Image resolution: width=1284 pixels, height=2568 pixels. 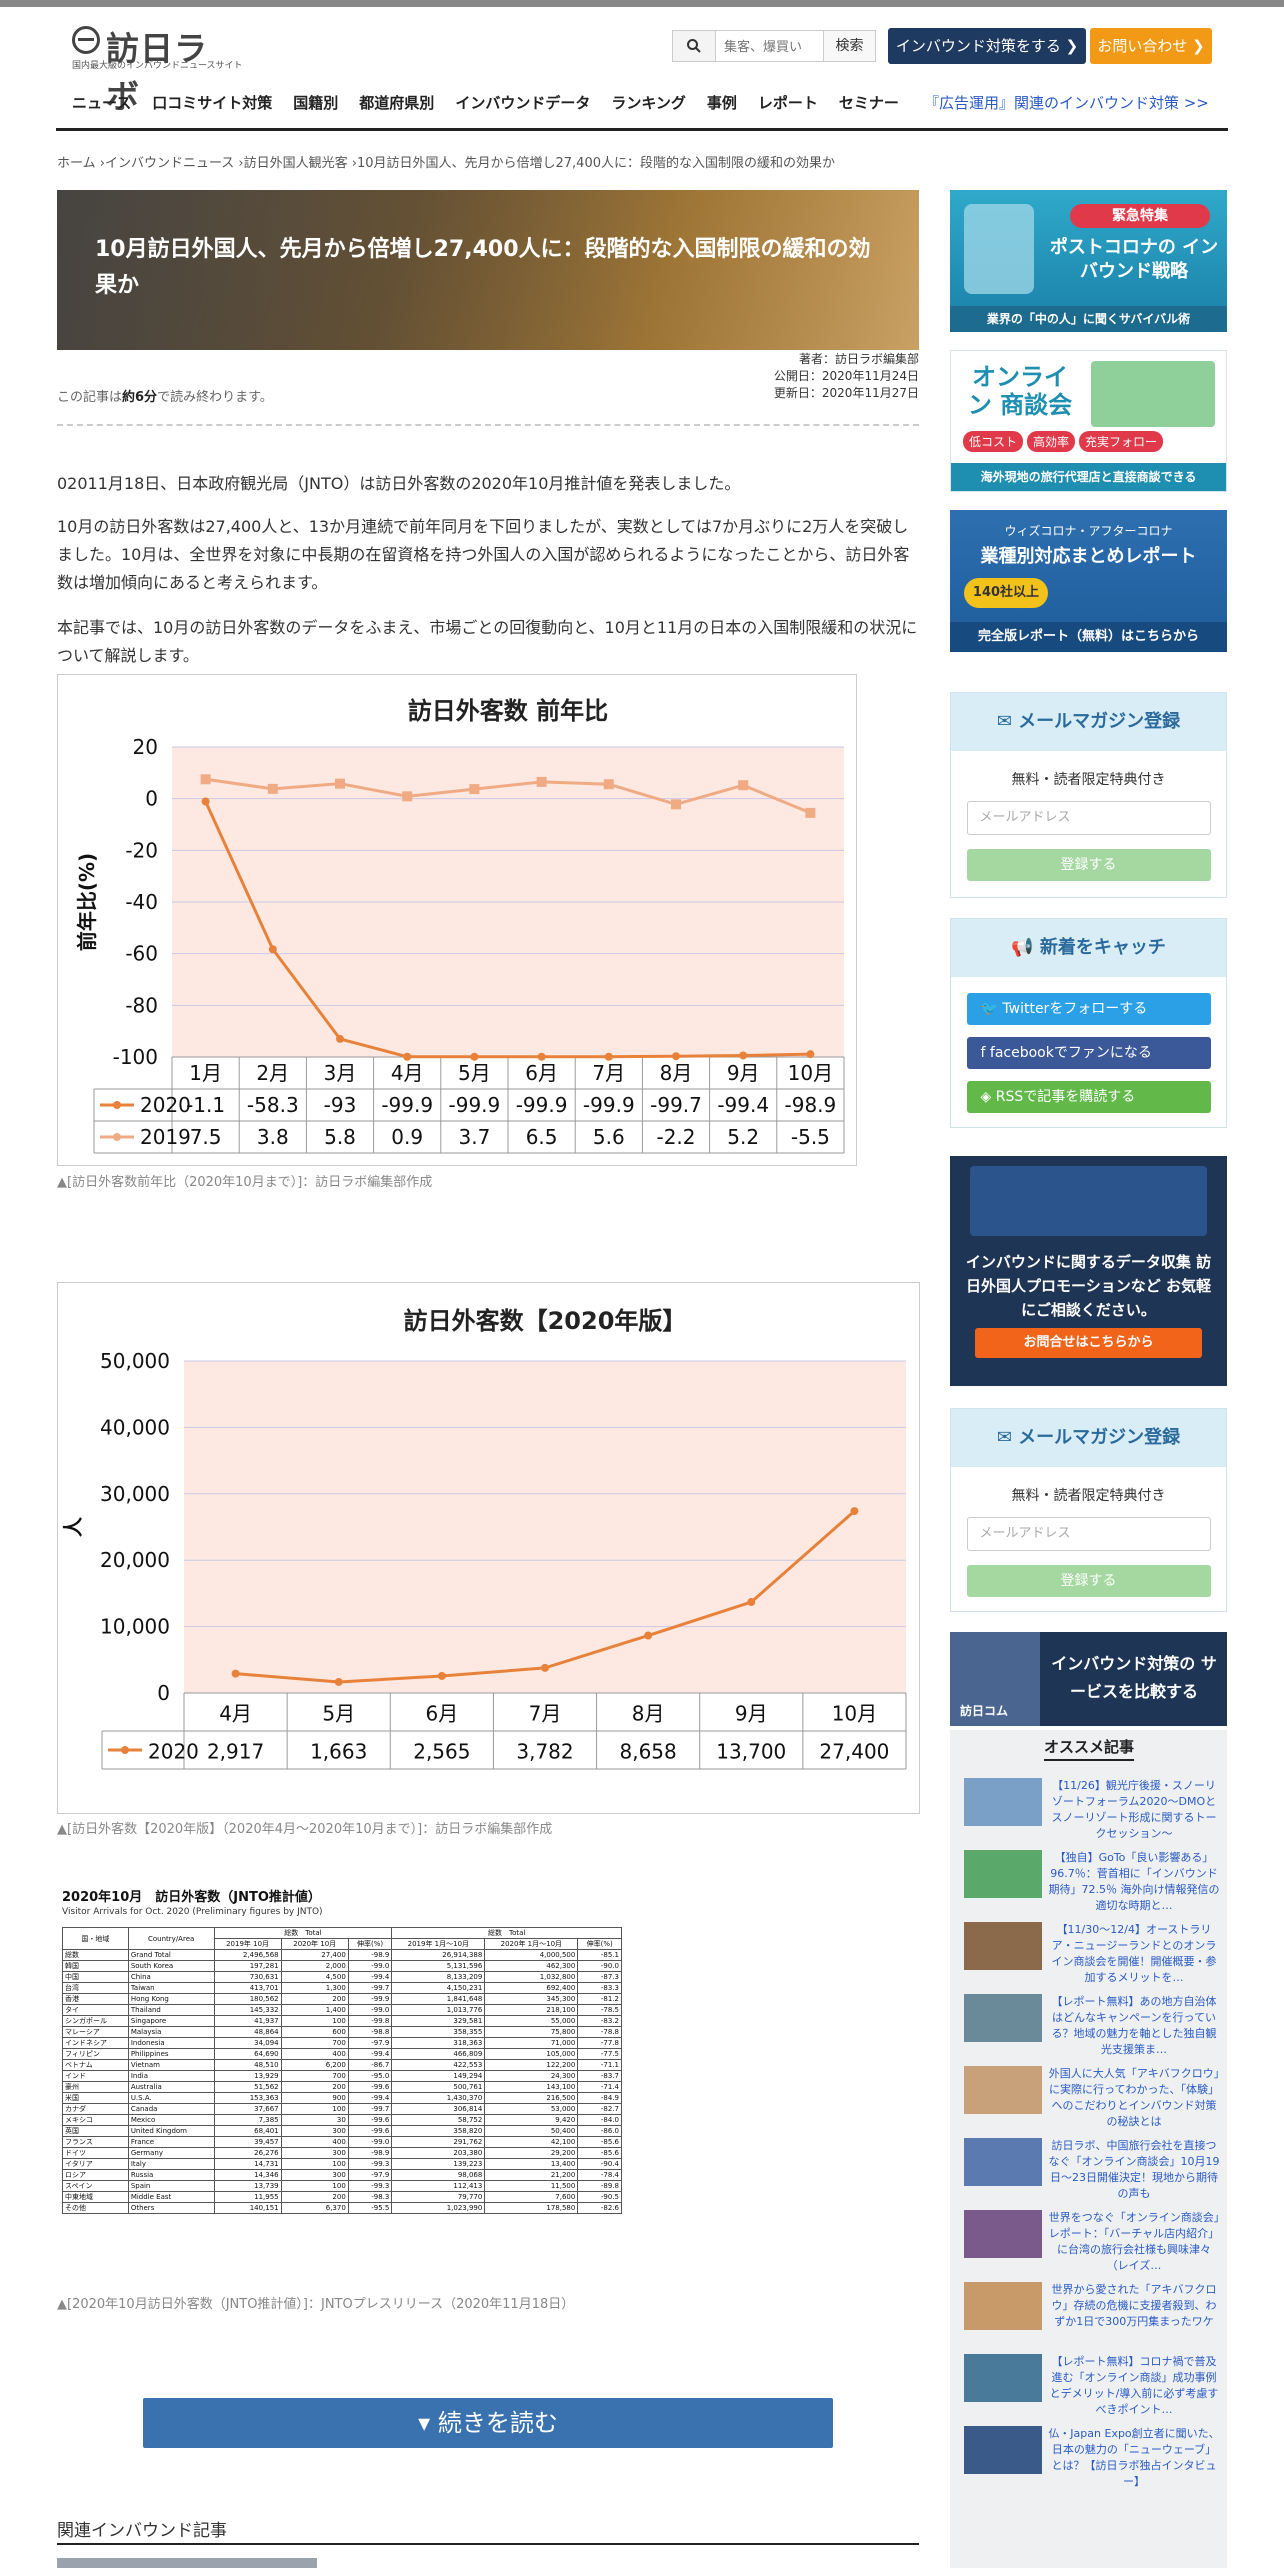 What do you see at coordinates (101, 102) in the screenshot?
I see `nav-item-news: ニュース` at bounding box center [101, 102].